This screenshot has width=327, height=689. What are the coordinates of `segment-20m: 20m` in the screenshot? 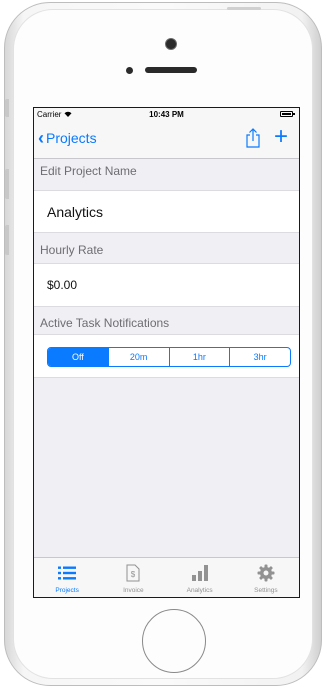 It's located at (138, 357).